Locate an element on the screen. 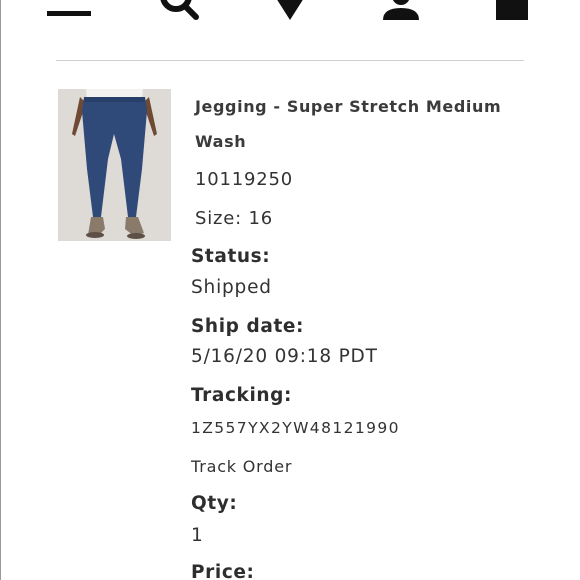 This screenshot has width=580, height=580. price-label: Price: is located at coordinates (223, 571).